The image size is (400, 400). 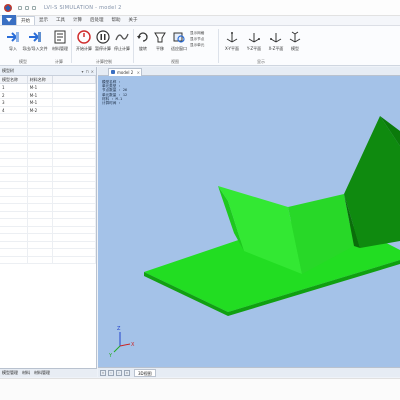 I want to click on xy-plane-icon, so click(x=232, y=37).